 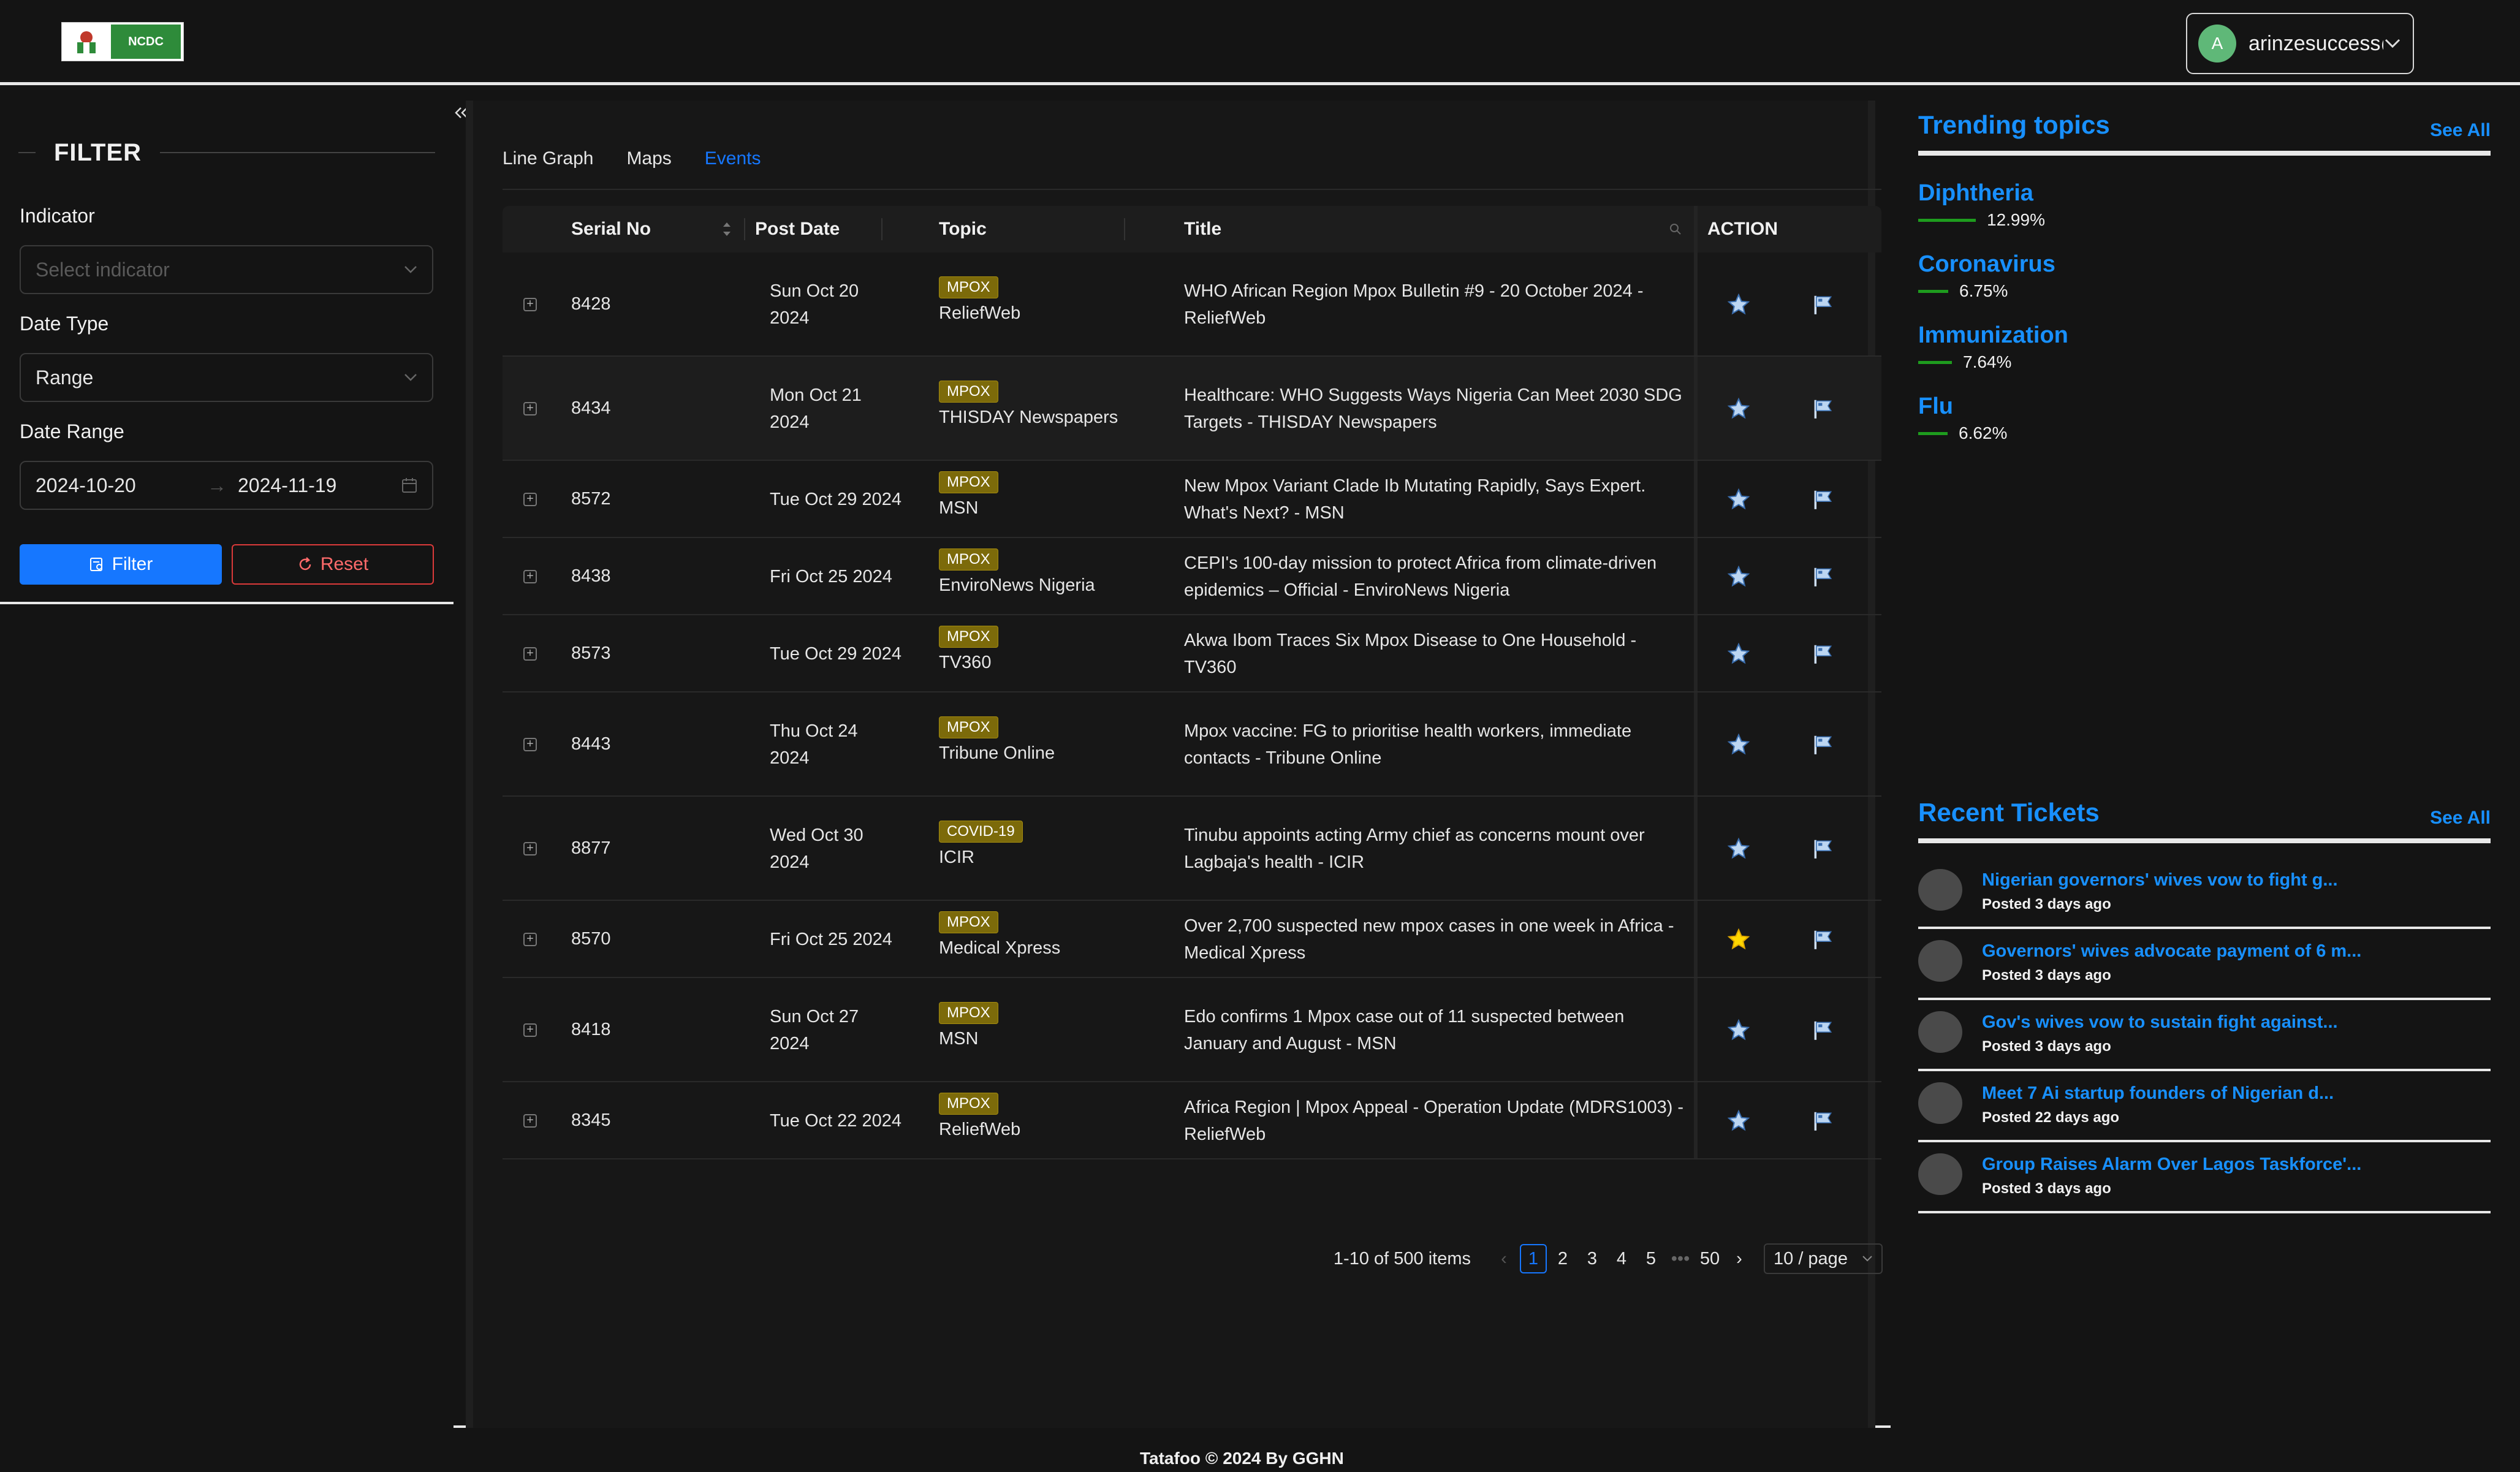 I want to click on page-2-button: 2, so click(x=1562, y=1258).